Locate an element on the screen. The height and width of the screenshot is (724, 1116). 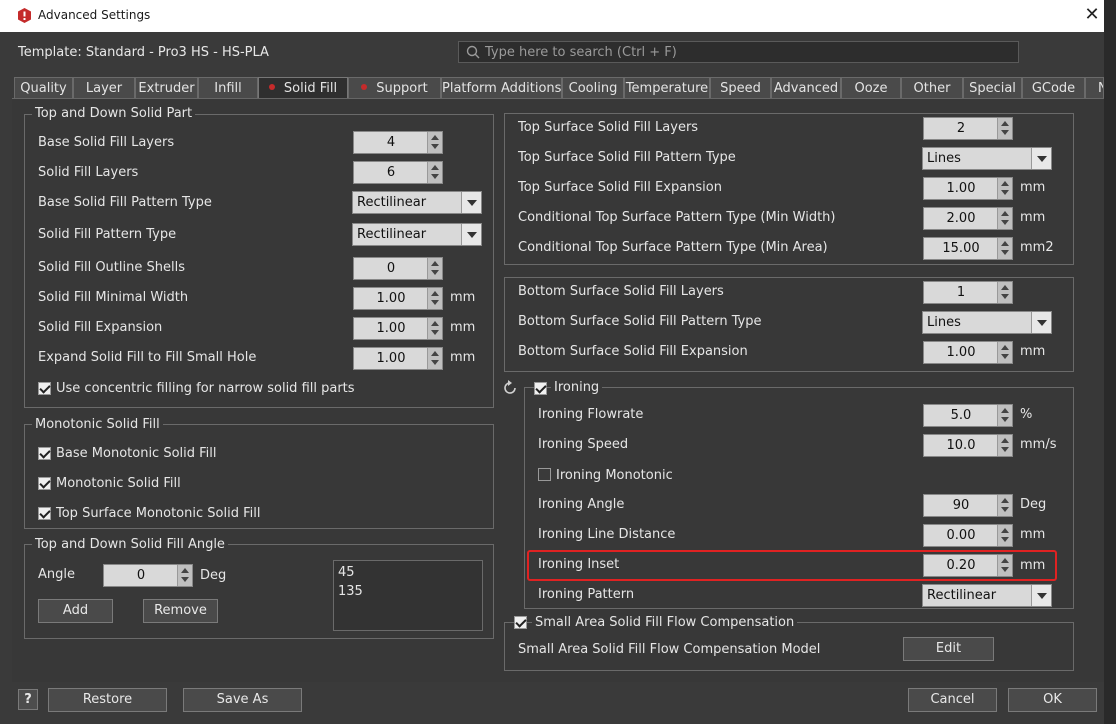
monotonic-solid-fill-checkbox is located at coordinates (44, 483).